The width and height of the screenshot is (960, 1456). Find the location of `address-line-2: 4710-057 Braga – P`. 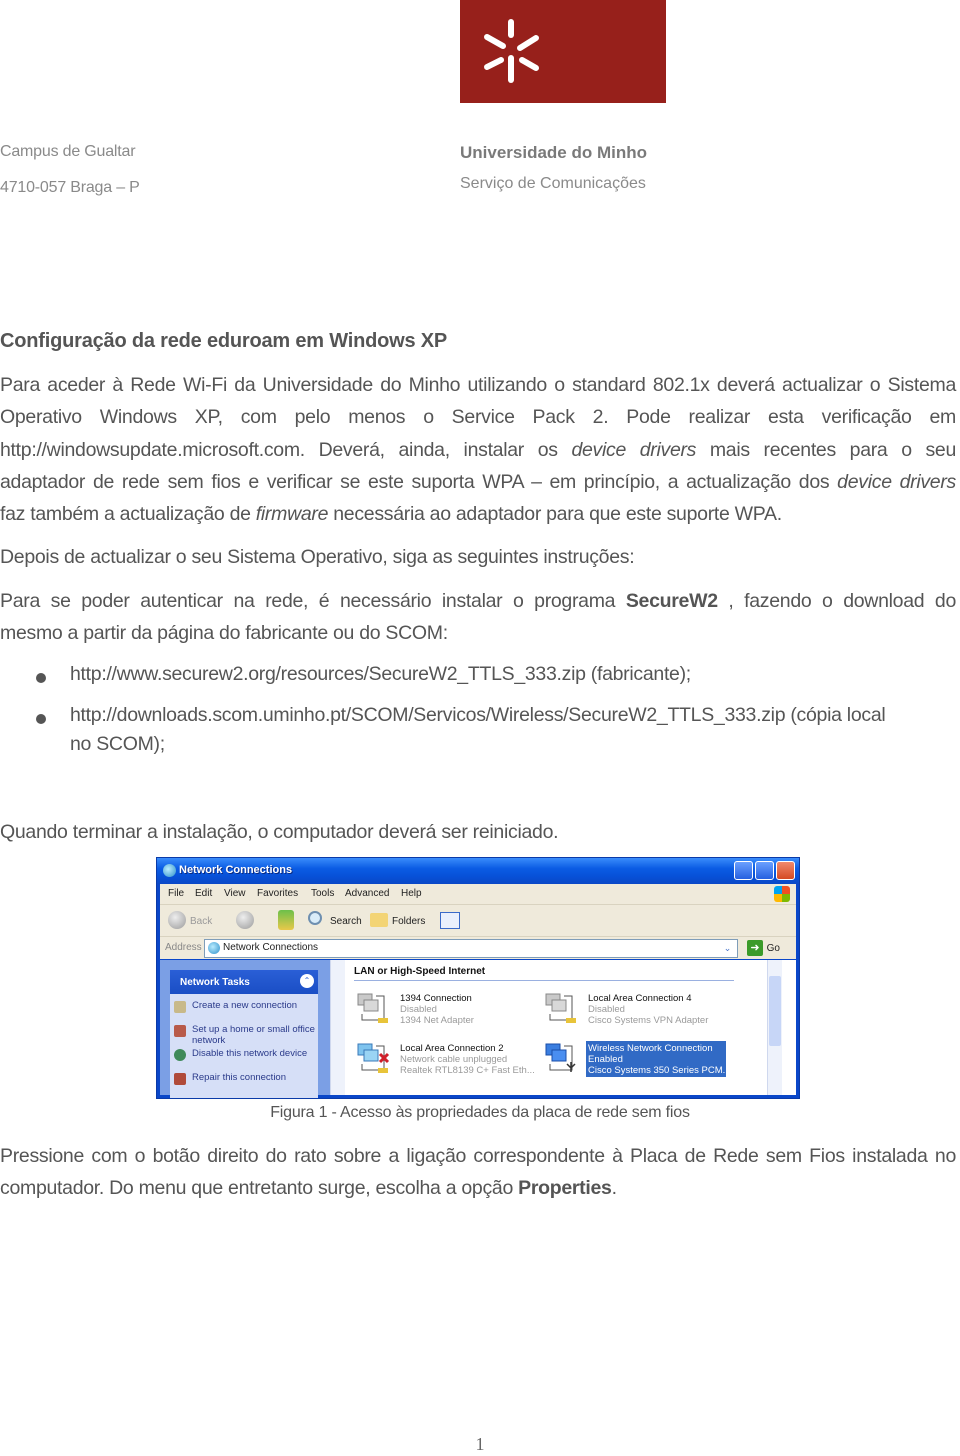

address-line-2: 4710-057 Braga – P is located at coordinates (70, 187).